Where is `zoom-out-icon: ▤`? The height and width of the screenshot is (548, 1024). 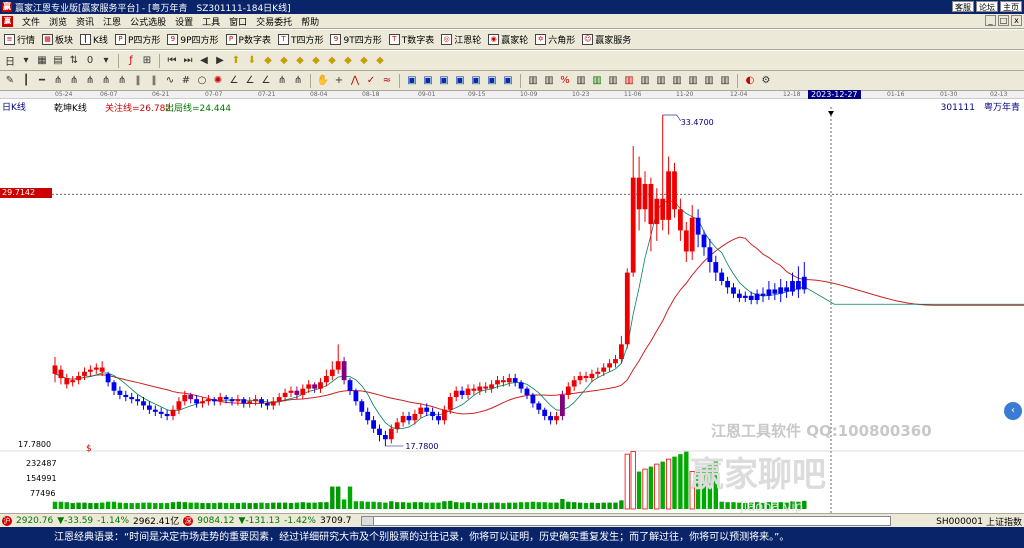 zoom-out-icon: ▤ is located at coordinates (58, 61).